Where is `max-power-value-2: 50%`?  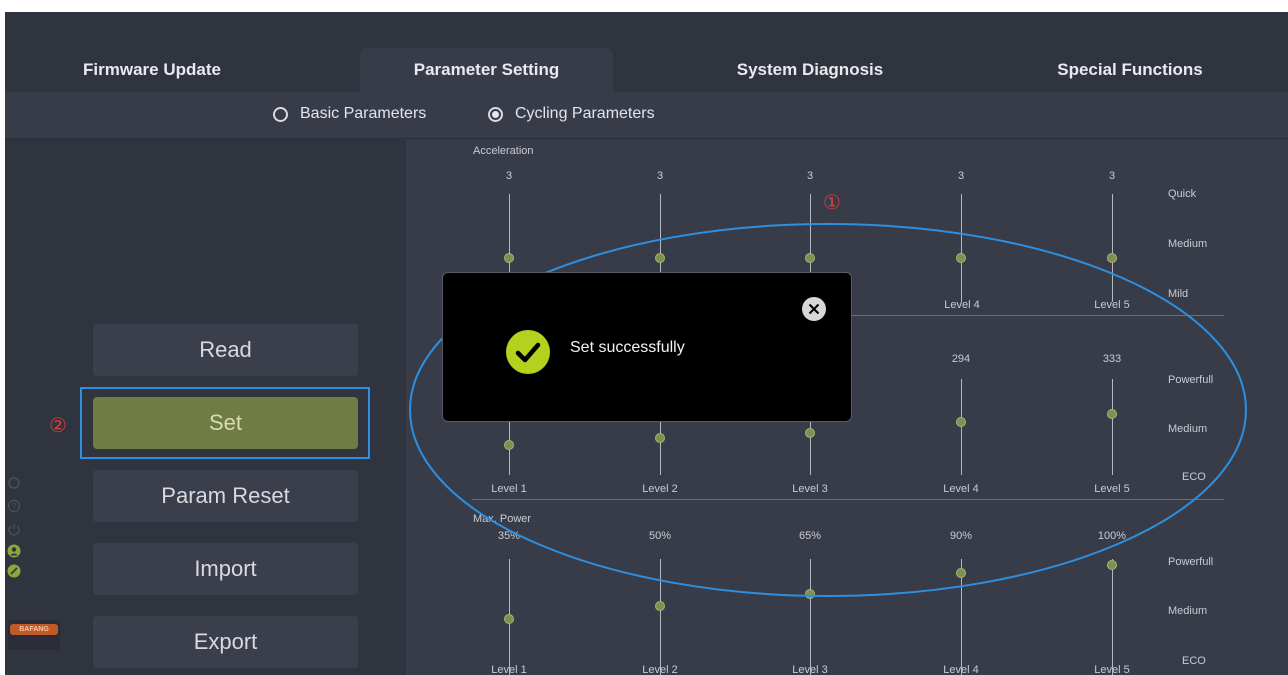
max-power-value-2: 50% is located at coordinates (660, 536).